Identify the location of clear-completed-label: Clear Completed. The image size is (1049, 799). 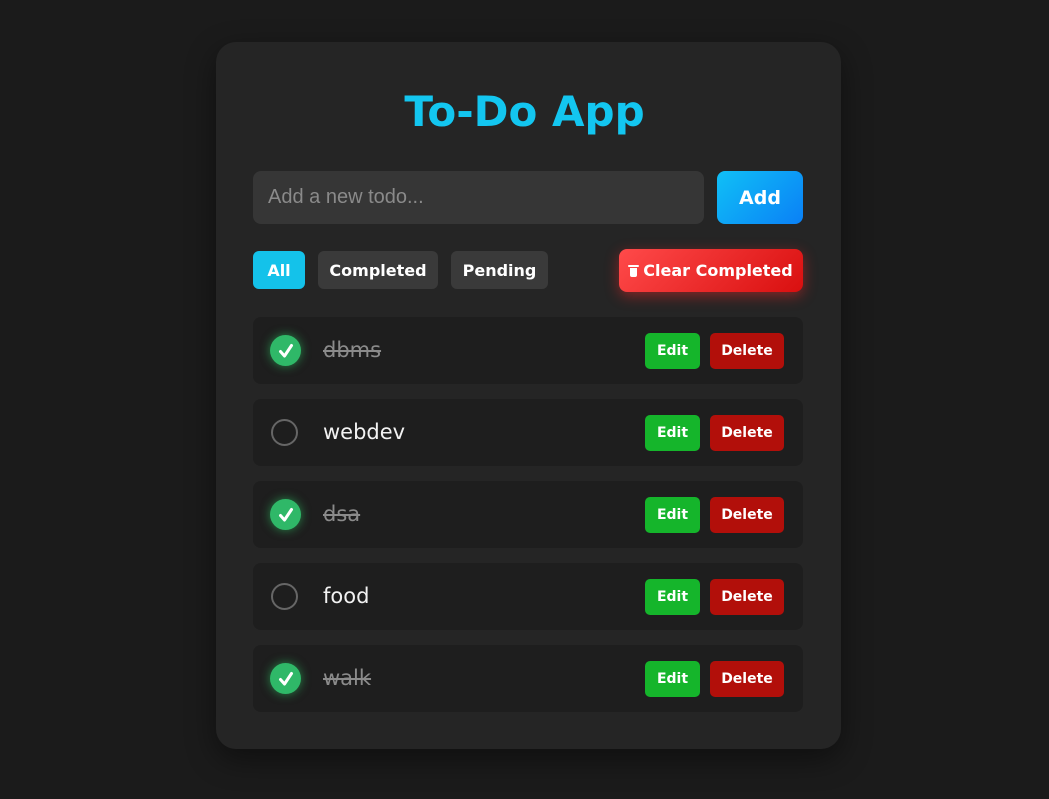
(718, 270).